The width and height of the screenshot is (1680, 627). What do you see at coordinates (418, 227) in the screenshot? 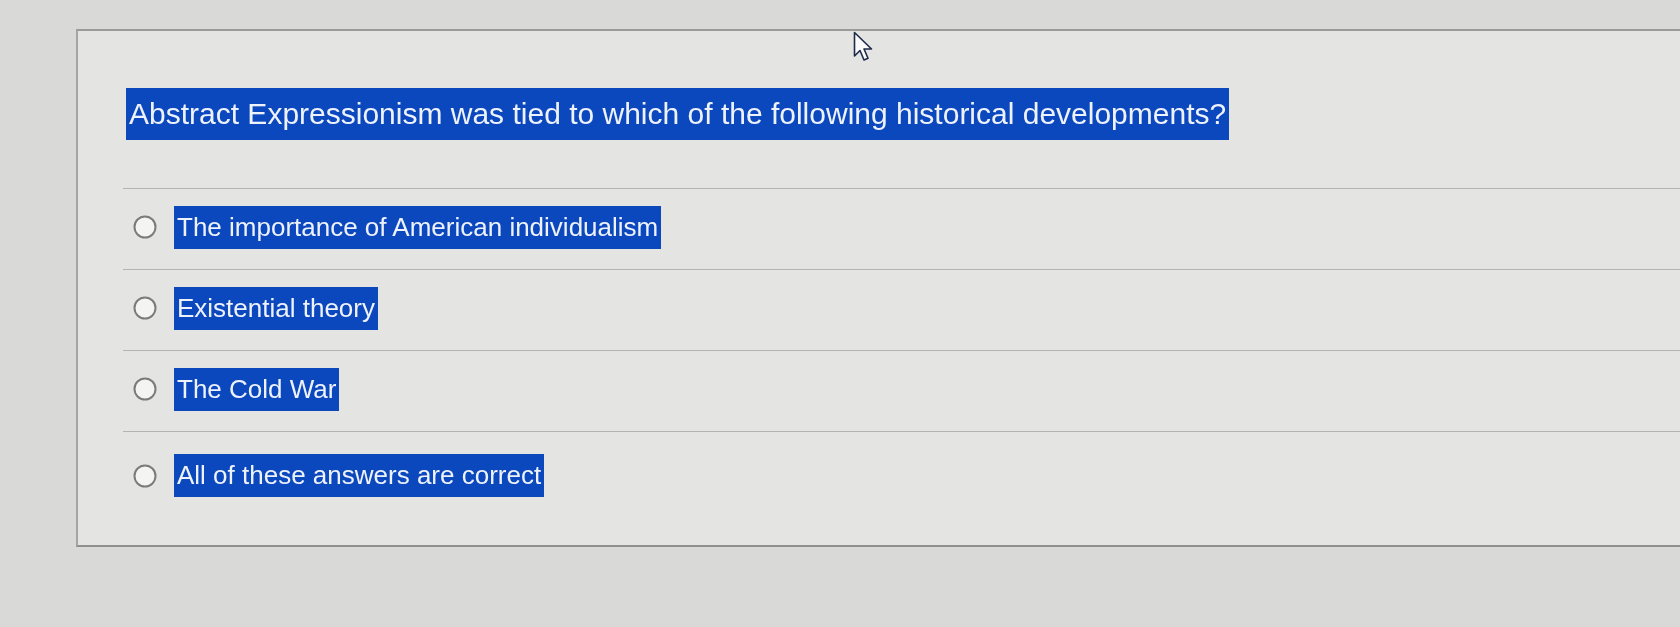
I see `answer-option-label: The importance of American individualism` at bounding box center [418, 227].